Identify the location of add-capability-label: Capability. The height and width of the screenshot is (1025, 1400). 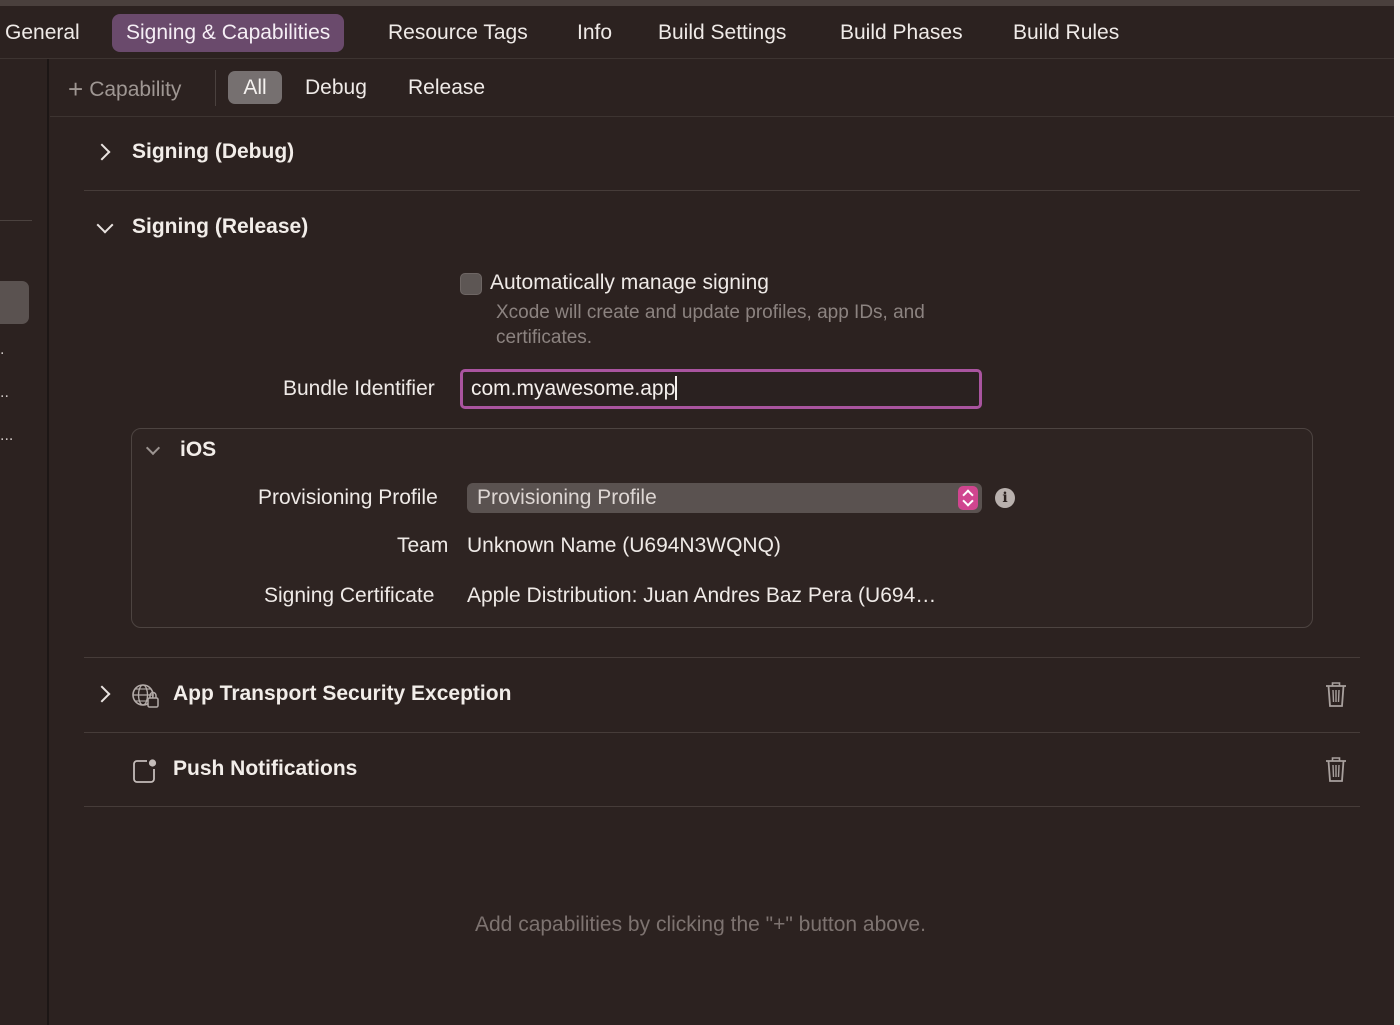
(135, 89).